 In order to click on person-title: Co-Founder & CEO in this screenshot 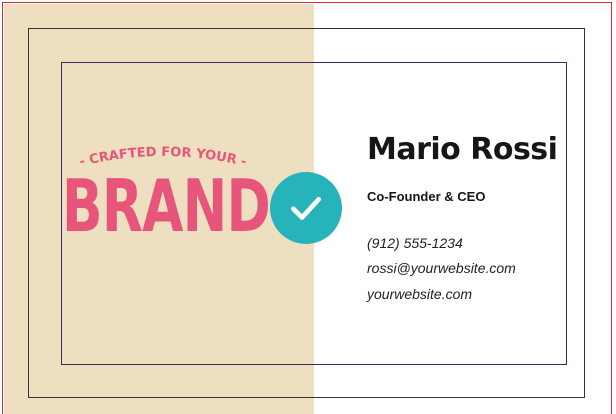, I will do `click(426, 196)`.